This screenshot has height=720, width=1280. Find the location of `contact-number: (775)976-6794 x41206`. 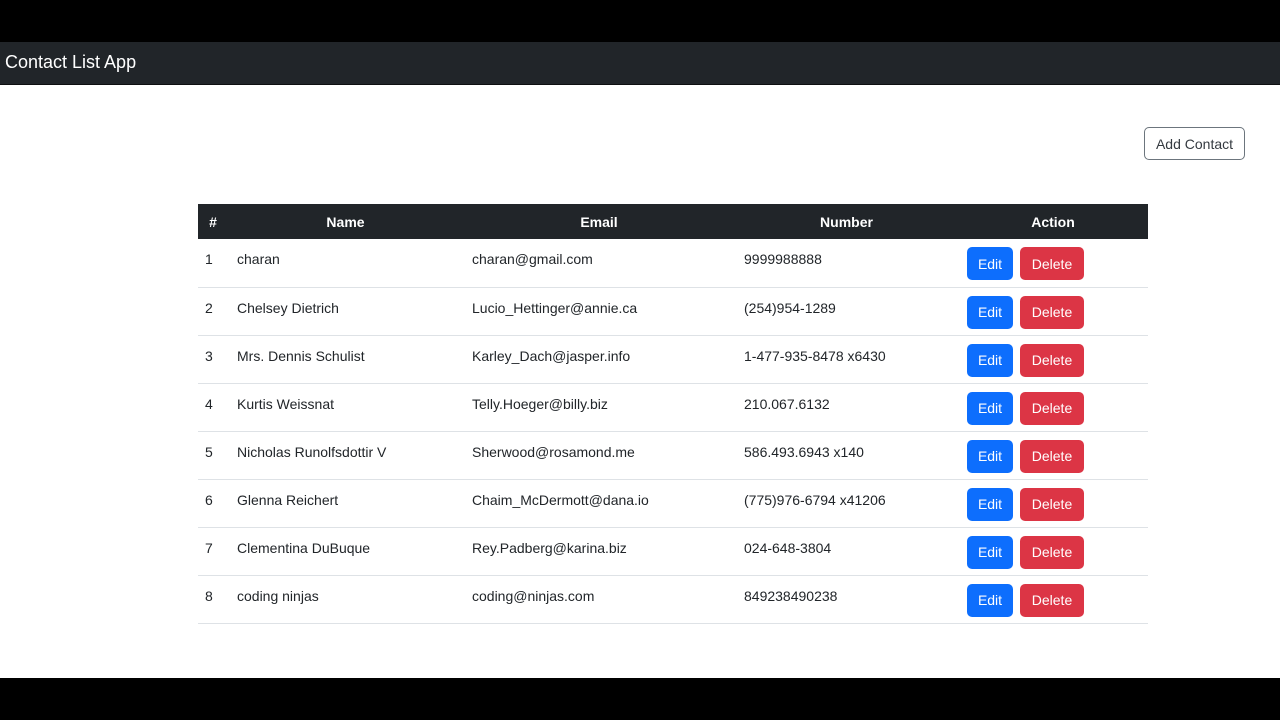

contact-number: (775)976-6794 x41206 is located at coordinates (846, 503).